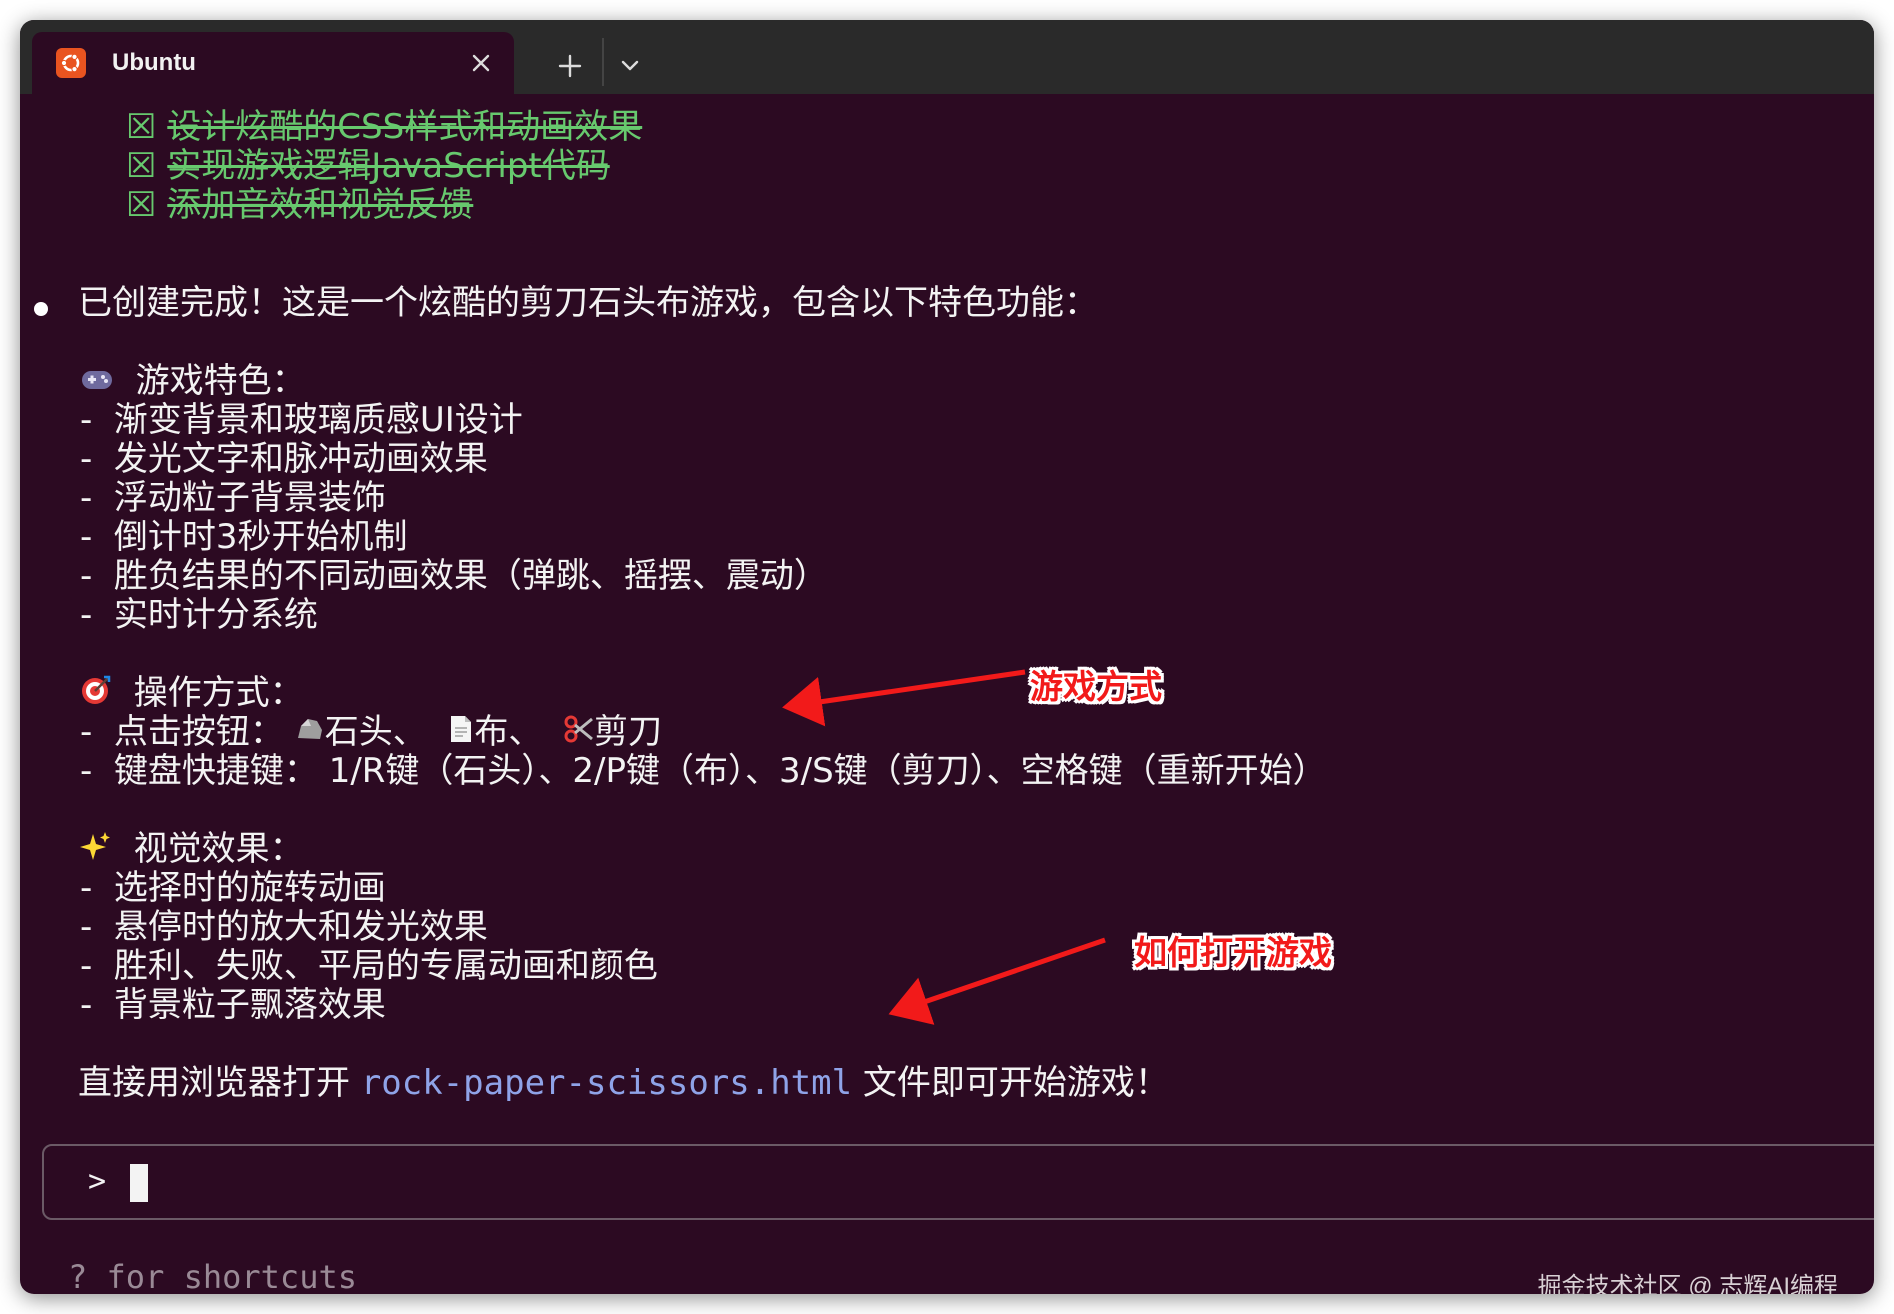 This screenshot has height=1314, width=1894. What do you see at coordinates (1687, 1283) in the screenshot?
I see `watermark: 掘金技术社区 @ 志辉AI编程` at bounding box center [1687, 1283].